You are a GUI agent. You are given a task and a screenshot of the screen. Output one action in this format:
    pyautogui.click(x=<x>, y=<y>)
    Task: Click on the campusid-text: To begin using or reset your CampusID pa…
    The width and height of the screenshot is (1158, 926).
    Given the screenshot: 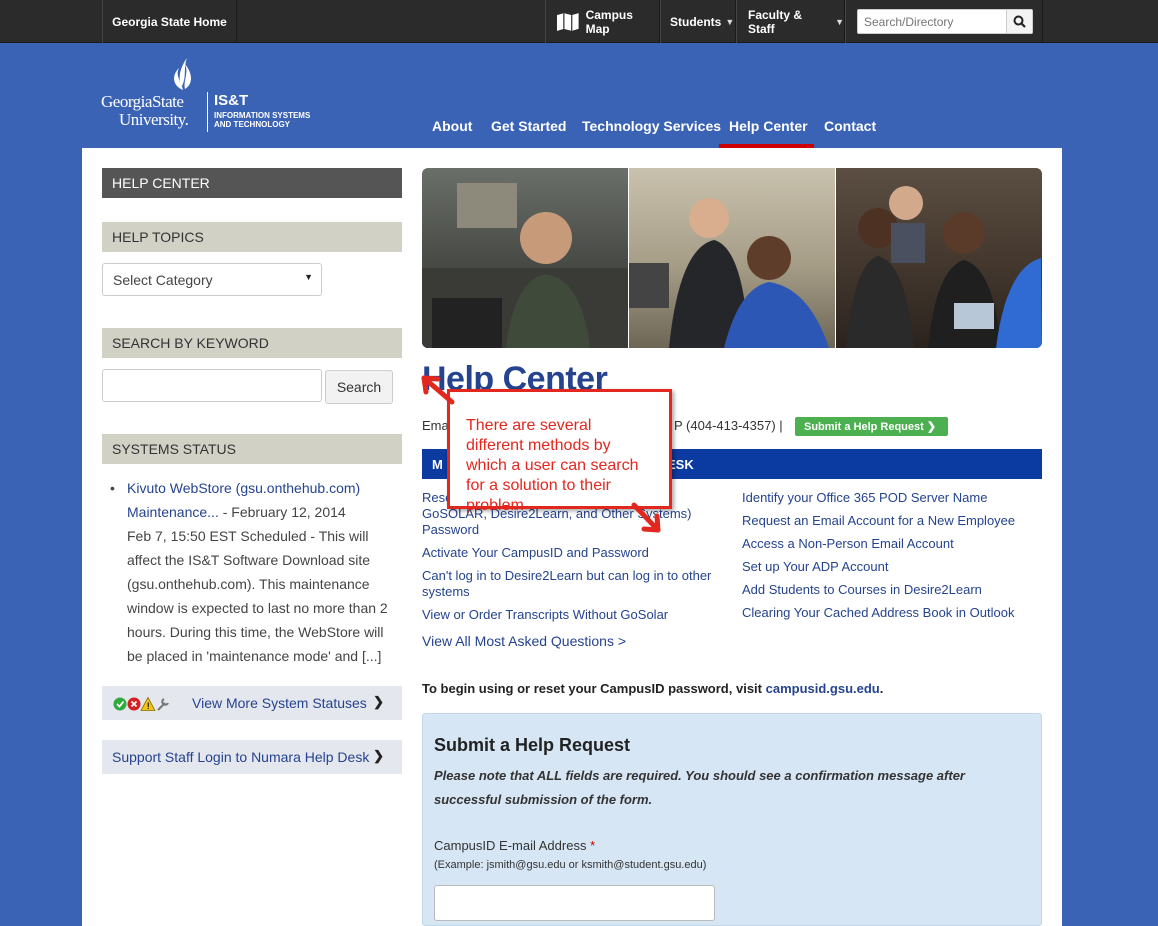 What is the action you would take?
    pyautogui.click(x=594, y=688)
    